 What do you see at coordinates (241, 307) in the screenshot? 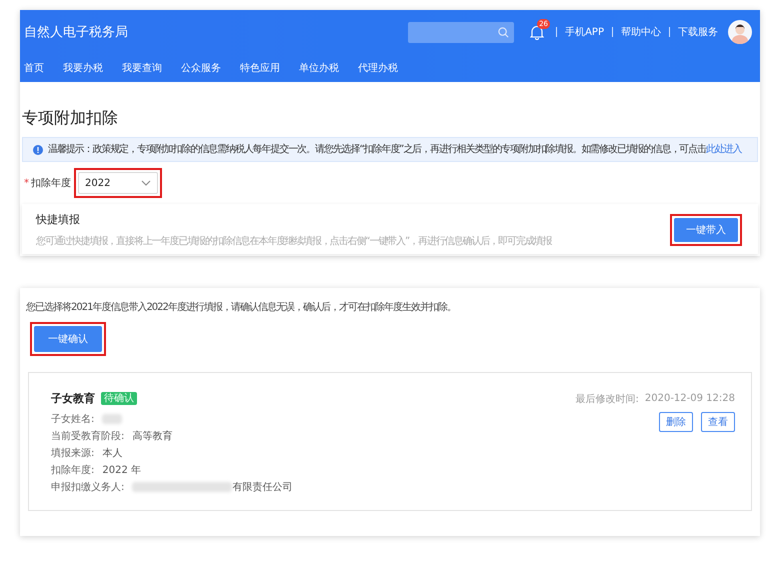
I see `confirm-message: 您已选择将2021年度信息带入2022年度进行填报，请确认信息无误，确认后，才可在扣除年度生效并扣除。` at bounding box center [241, 307].